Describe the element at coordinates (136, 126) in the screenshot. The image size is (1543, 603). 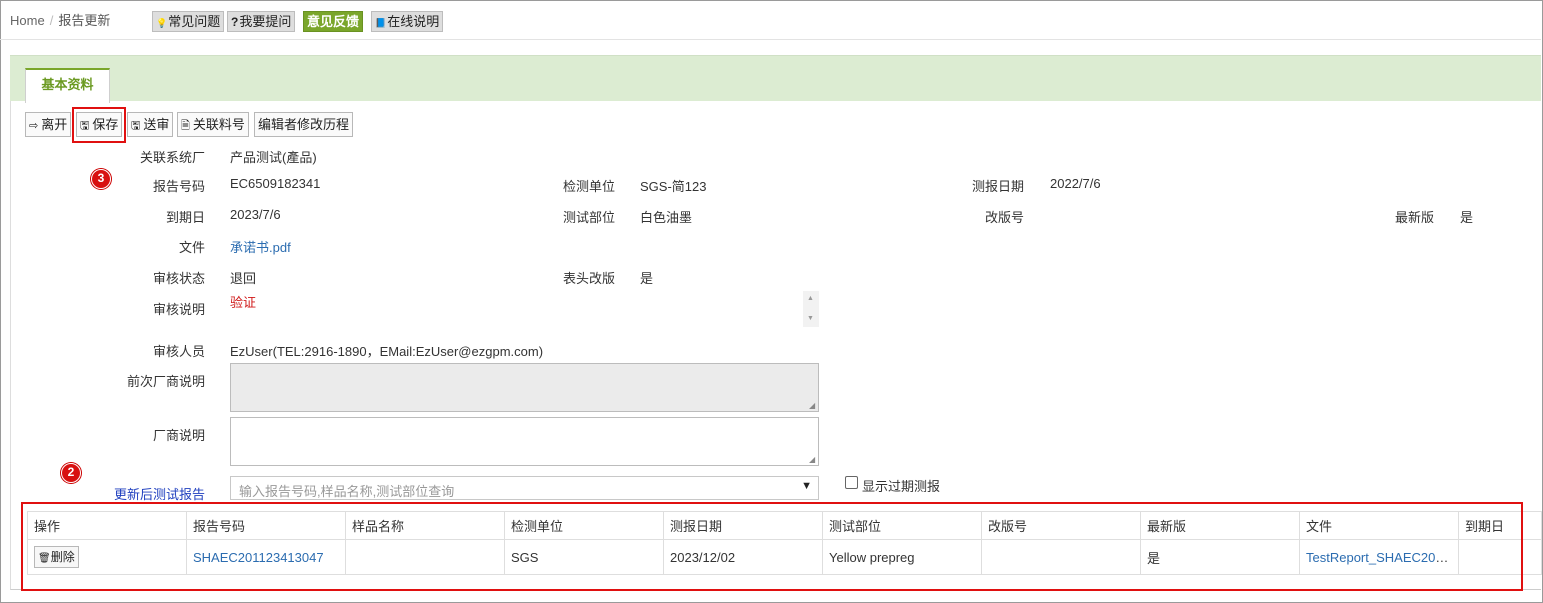
I see `floppy-disk-icon: 🖫` at that location.